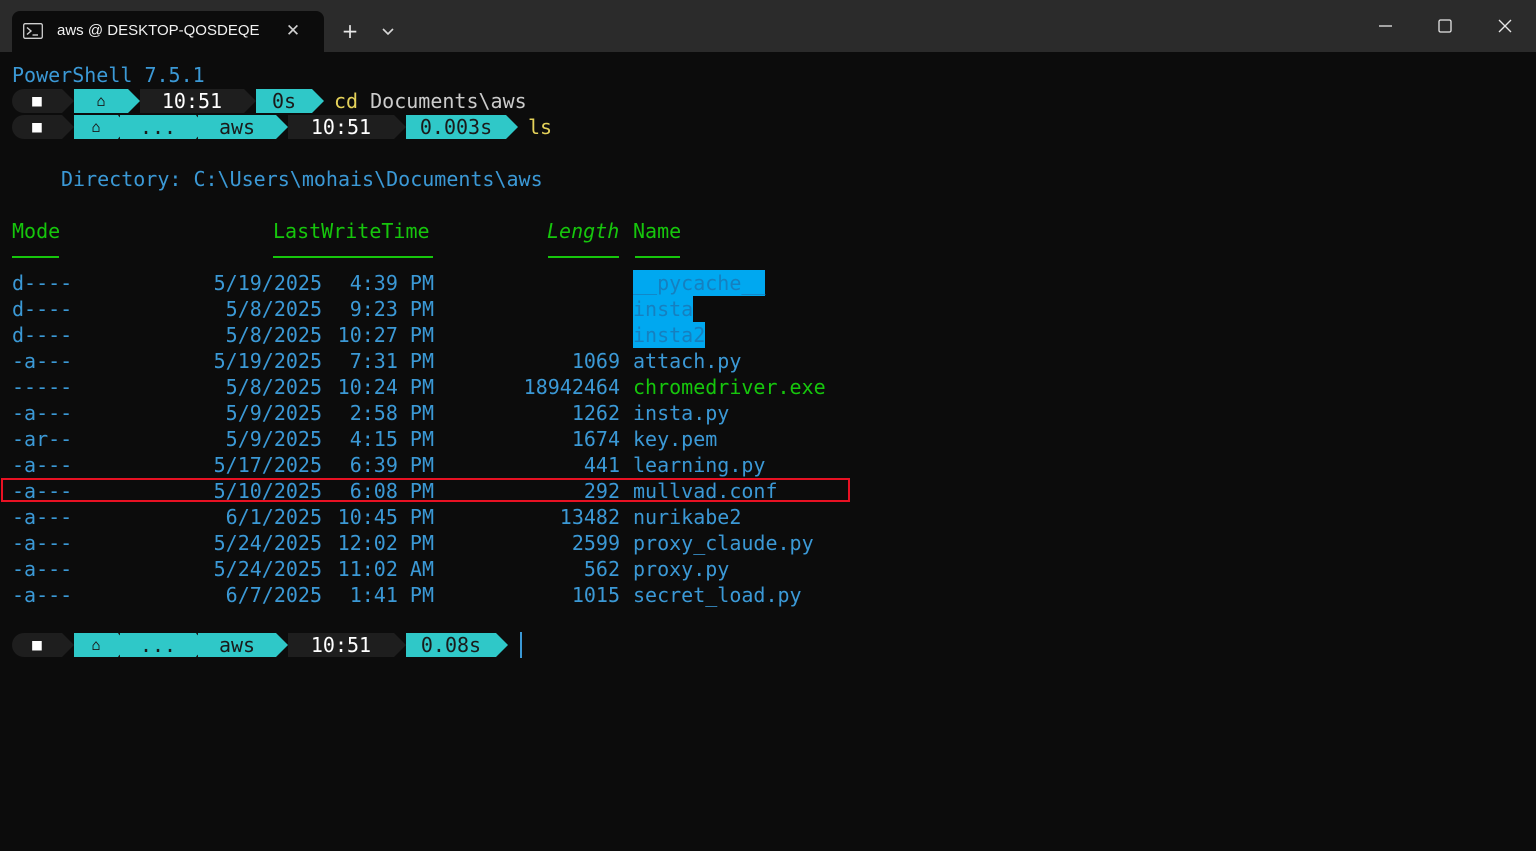 This screenshot has height=851, width=1536. I want to click on chevron-down-icon, so click(388, 31).